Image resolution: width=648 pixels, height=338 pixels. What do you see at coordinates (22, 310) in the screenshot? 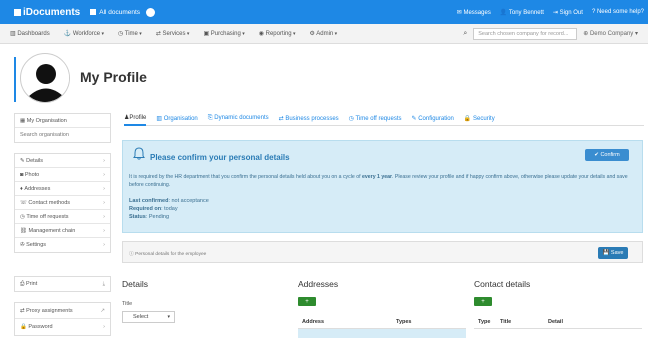
I see `proxy-icon: ⇄` at bounding box center [22, 310].